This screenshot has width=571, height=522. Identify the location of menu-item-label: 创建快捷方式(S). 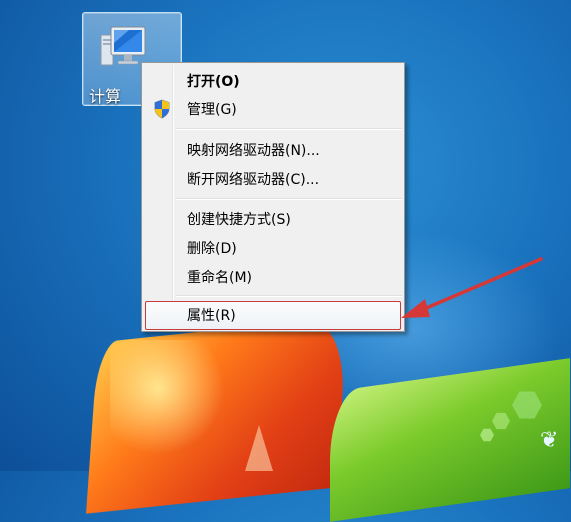
(239, 220).